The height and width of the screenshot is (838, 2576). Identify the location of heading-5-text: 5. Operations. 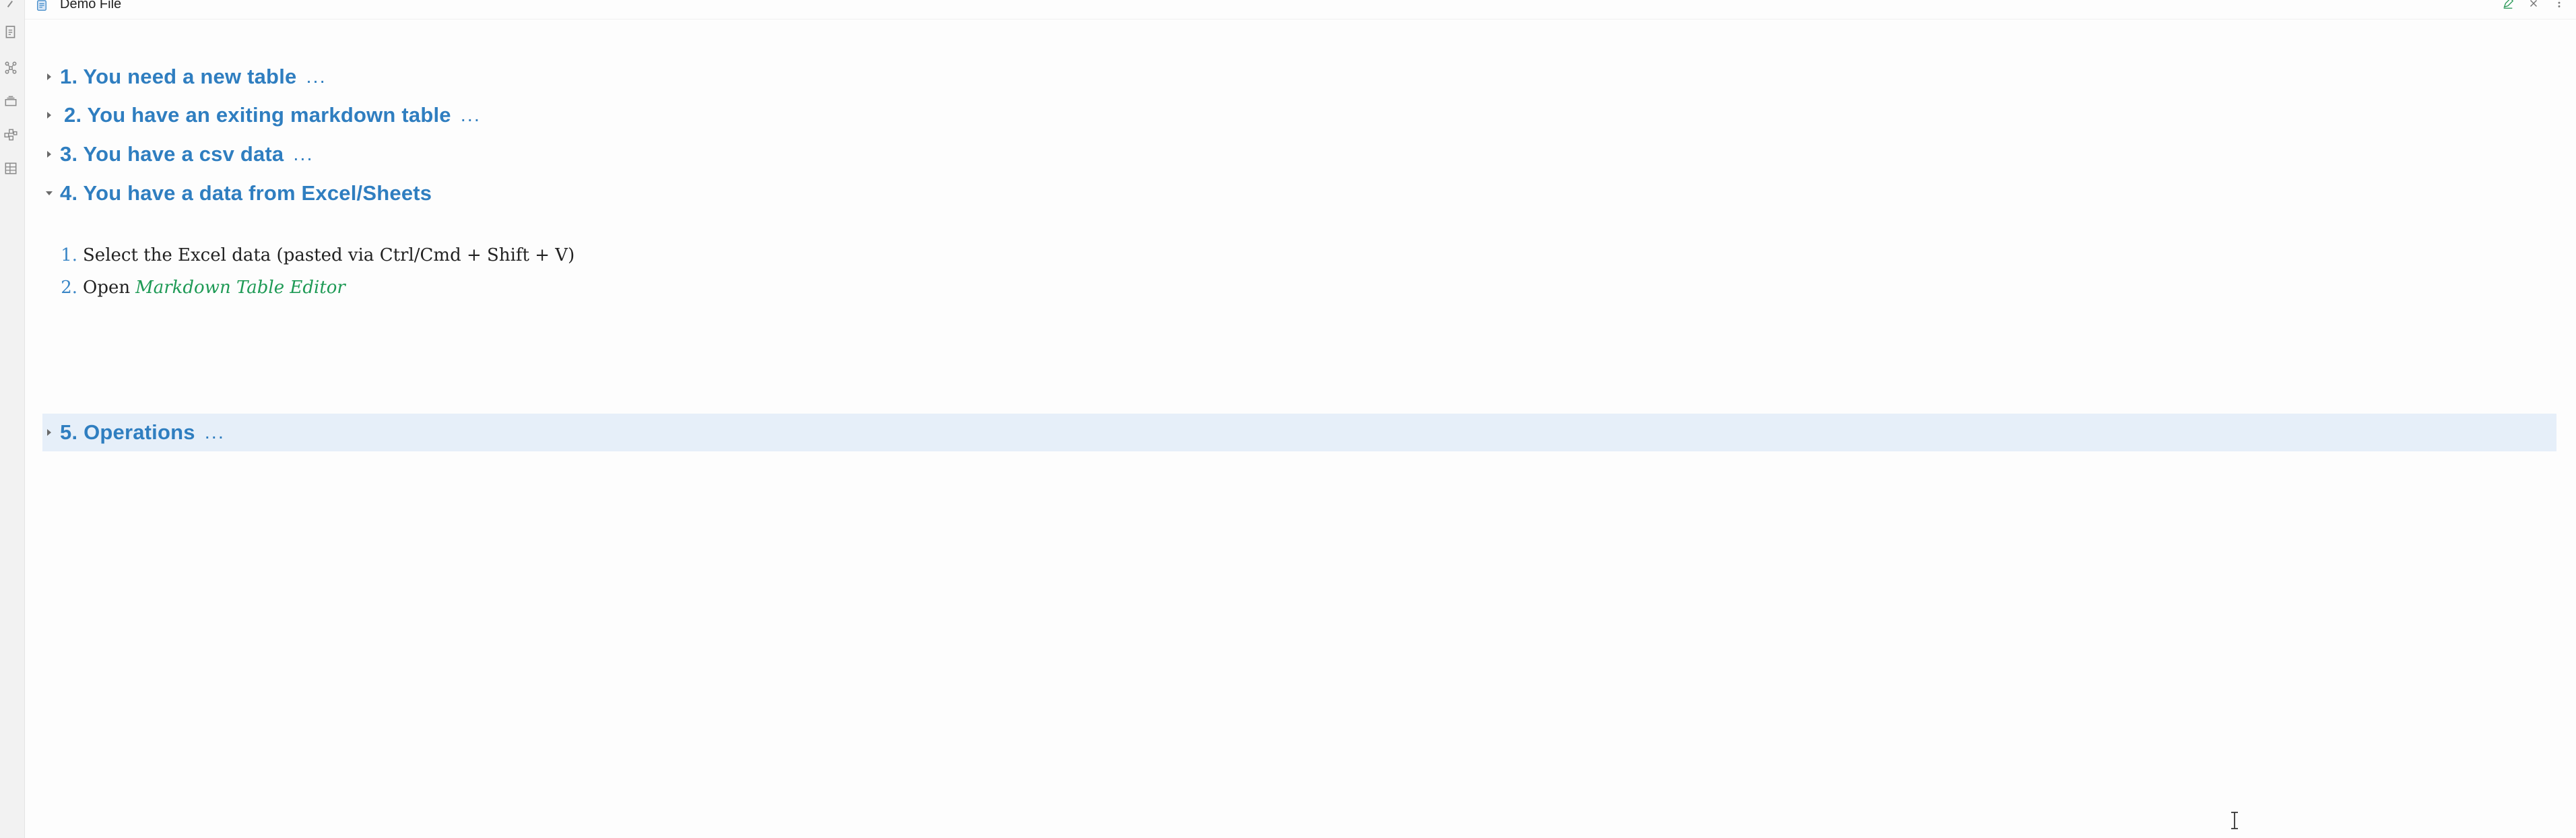
(127, 432).